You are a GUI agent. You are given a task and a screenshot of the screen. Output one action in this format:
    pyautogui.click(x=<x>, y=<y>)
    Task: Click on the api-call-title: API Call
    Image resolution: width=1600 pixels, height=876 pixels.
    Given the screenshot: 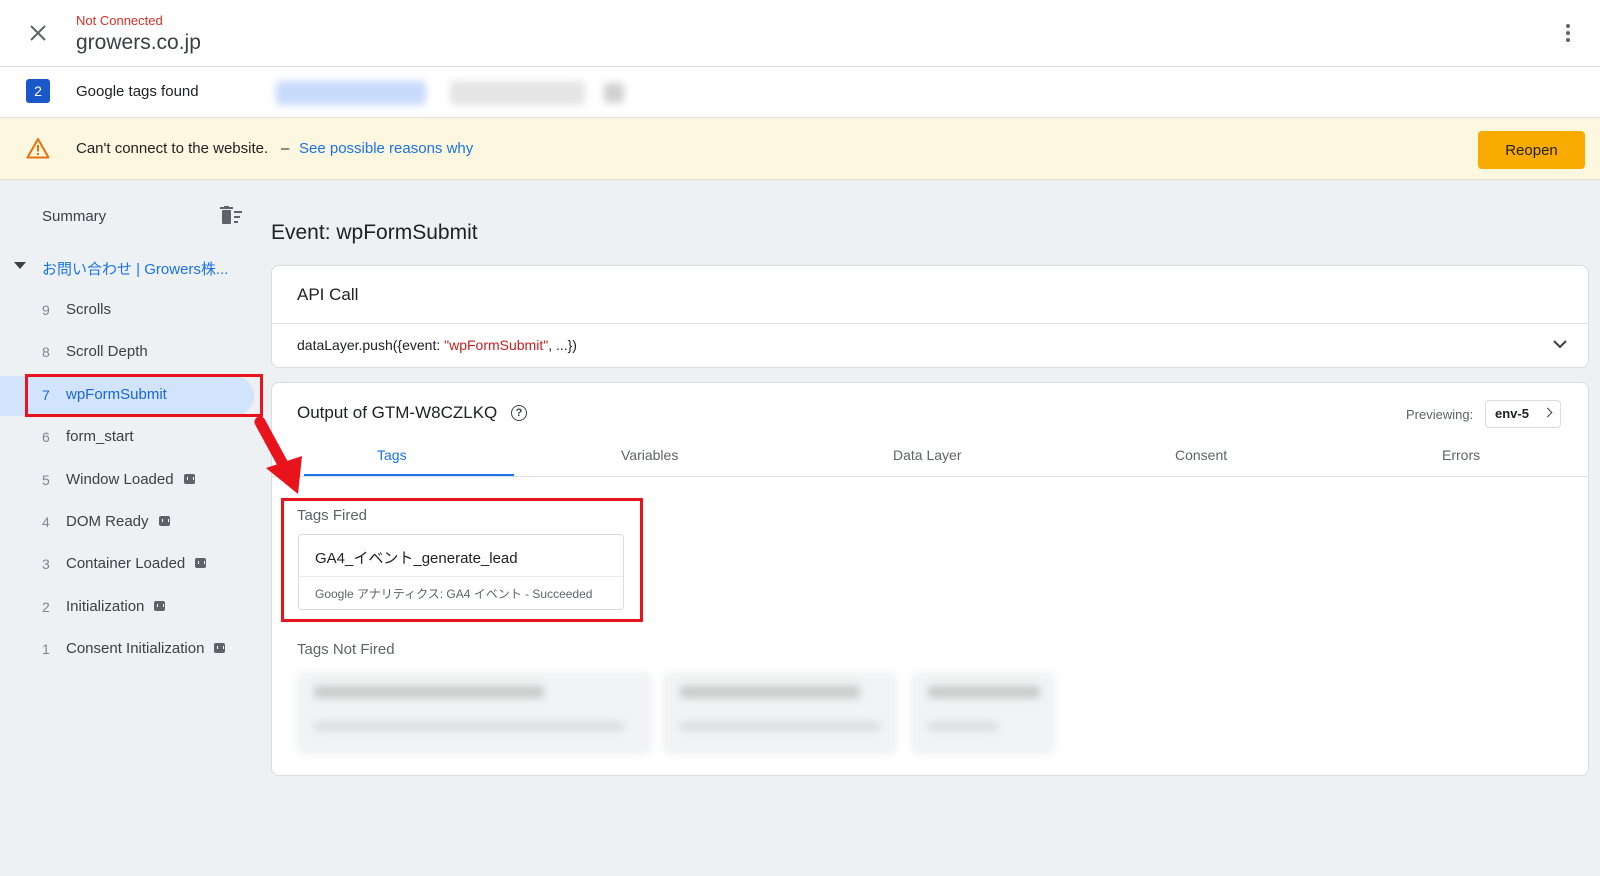 What is the action you would take?
    pyautogui.click(x=328, y=294)
    